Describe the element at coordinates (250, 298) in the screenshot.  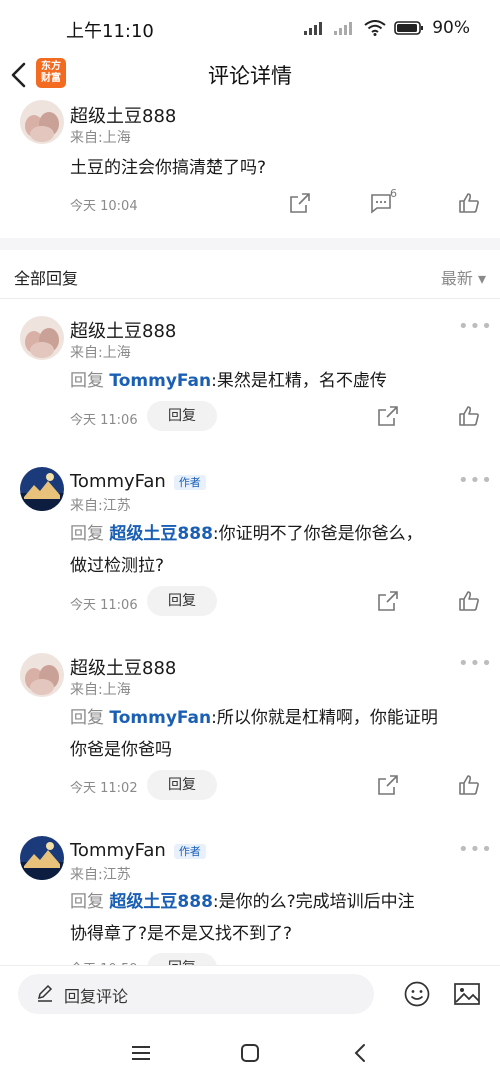
I see `divider` at that location.